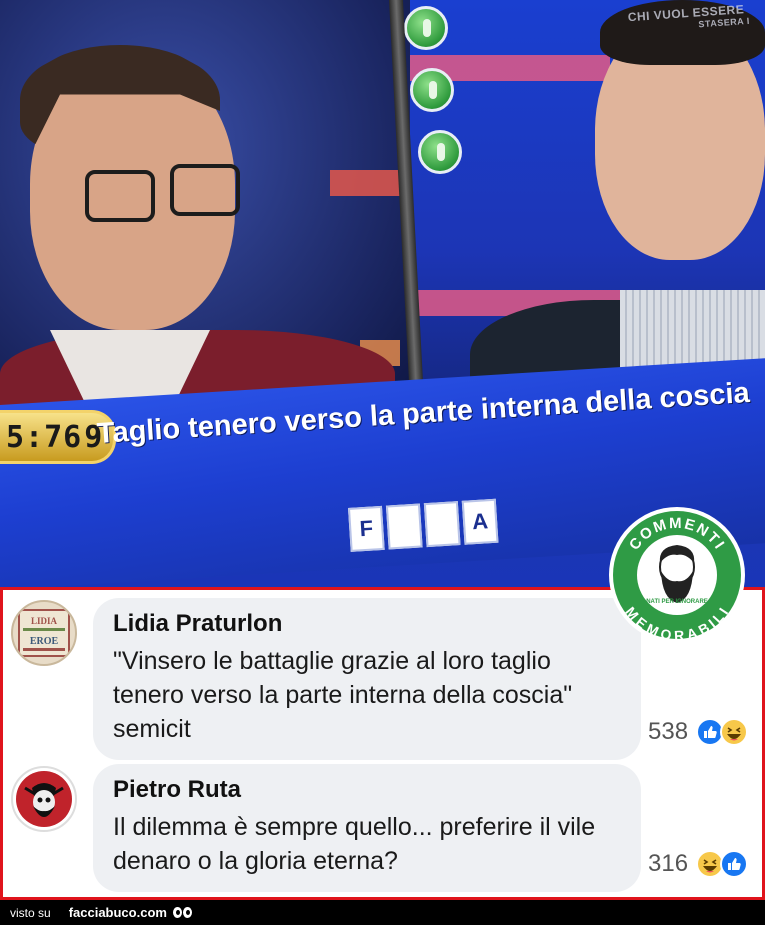 Image resolution: width=765 pixels, height=925 pixels. What do you see at coordinates (366, 624) in the screenshot?
I see `comment-author: Lidia Praturlon` at bounding box center [366, 624].